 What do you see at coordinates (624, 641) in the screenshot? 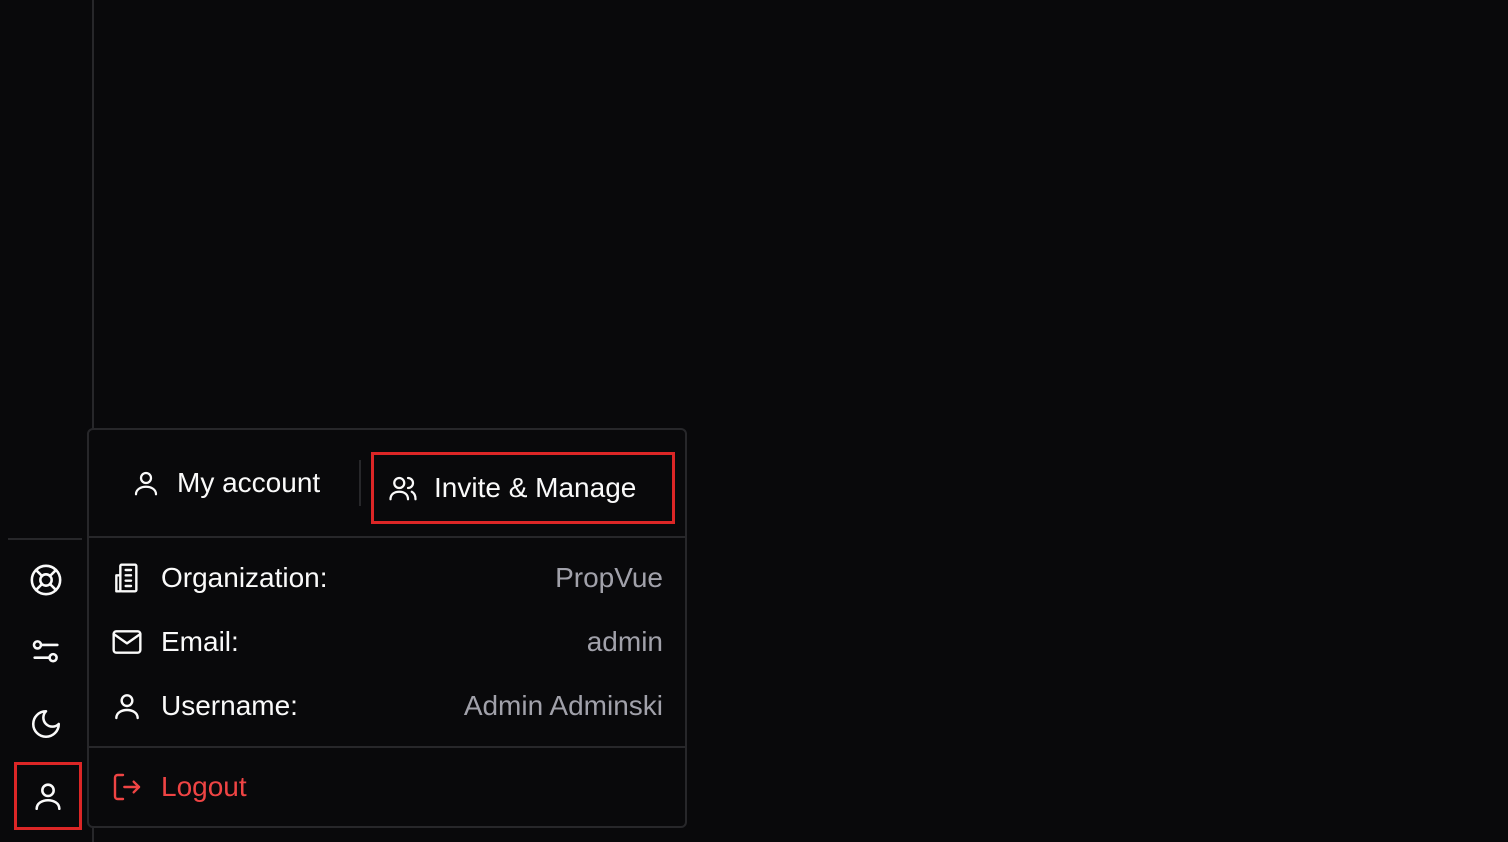
I see `email-value: admin` at bounding box center [624, 641].